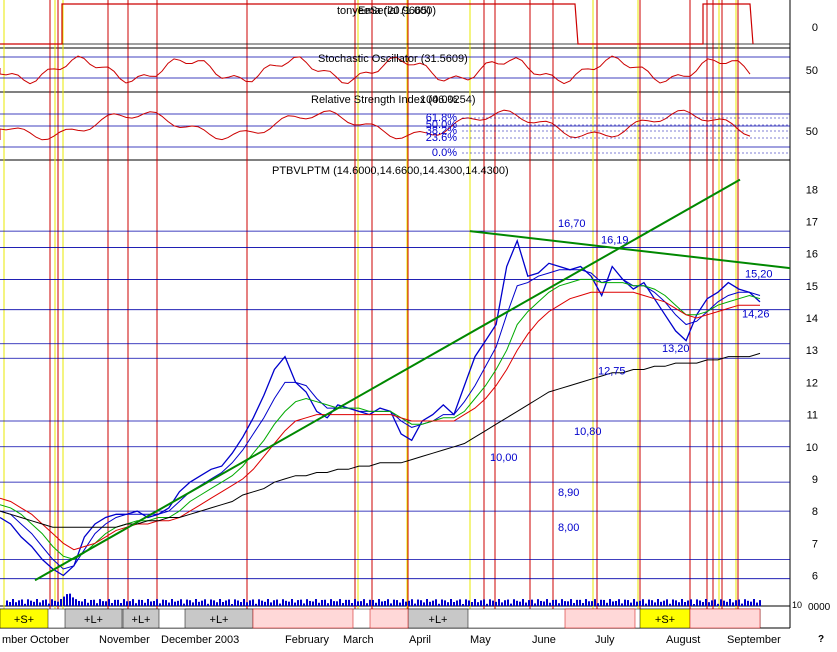 The width and height of the screenshot is (837, 652). I want to click on x-axis-label: March, so click(358, 640).